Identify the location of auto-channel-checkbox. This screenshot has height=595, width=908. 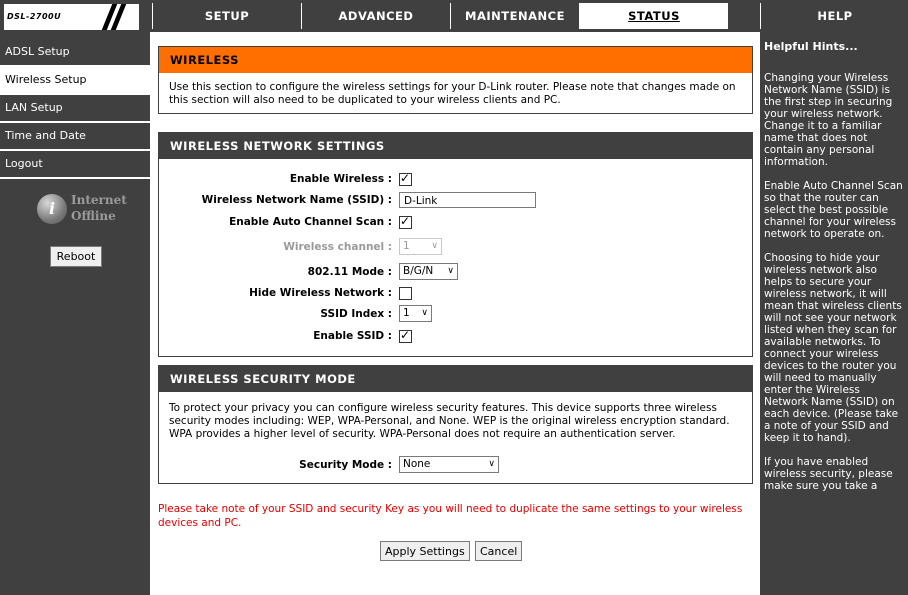
(405, 221).